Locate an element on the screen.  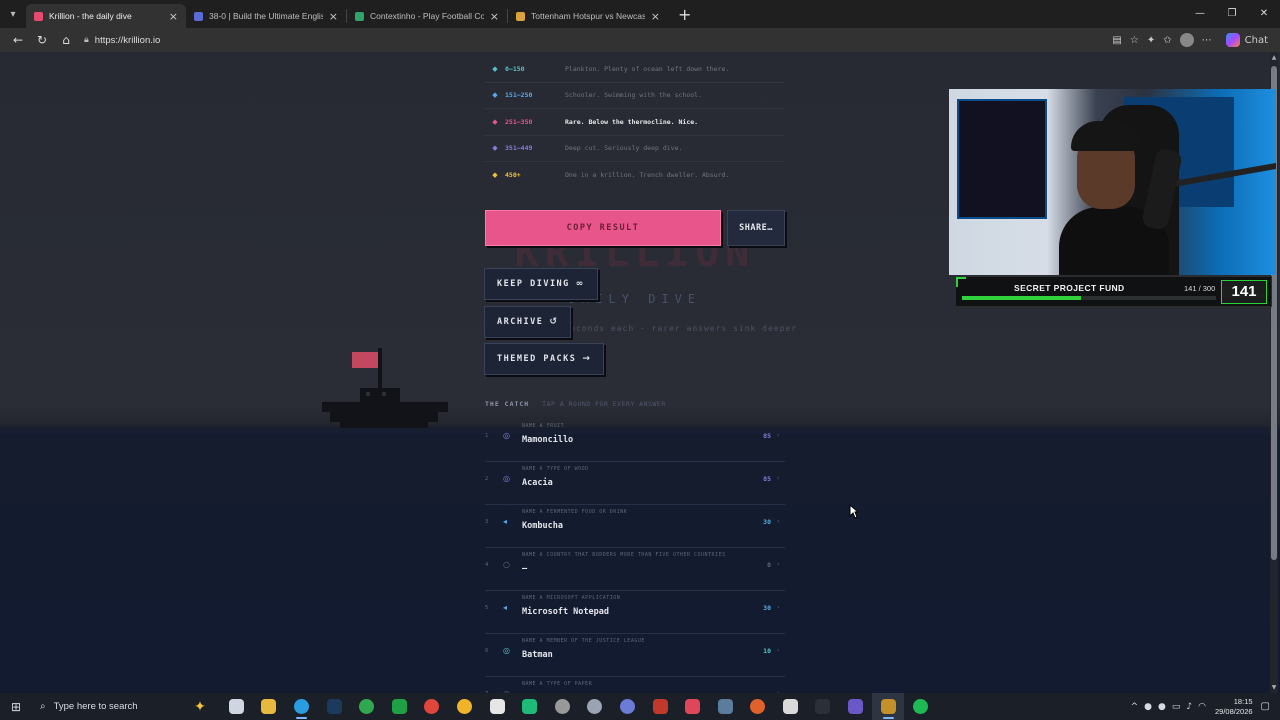
terminal-icon is located at coordinates (823, 706).